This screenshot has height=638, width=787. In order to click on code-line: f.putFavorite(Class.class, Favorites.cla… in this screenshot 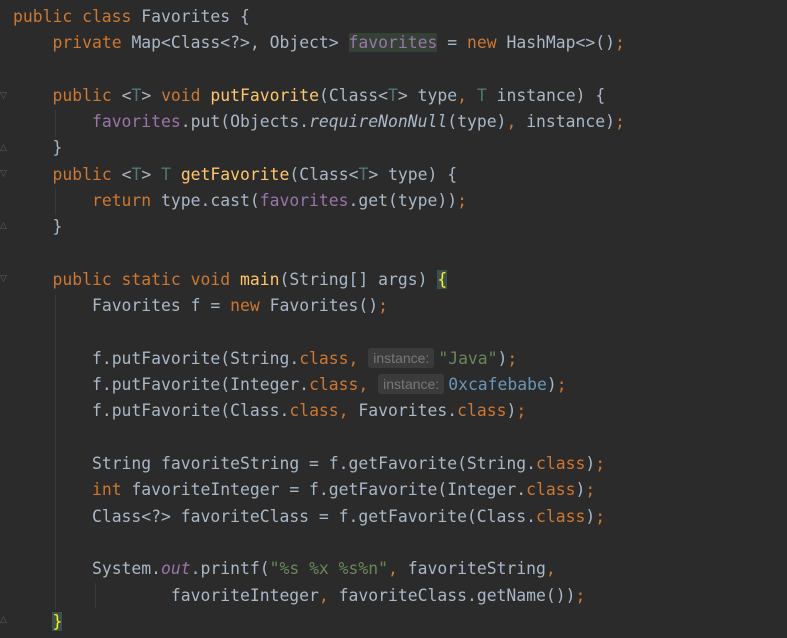, I will do `click(319, 411)`.